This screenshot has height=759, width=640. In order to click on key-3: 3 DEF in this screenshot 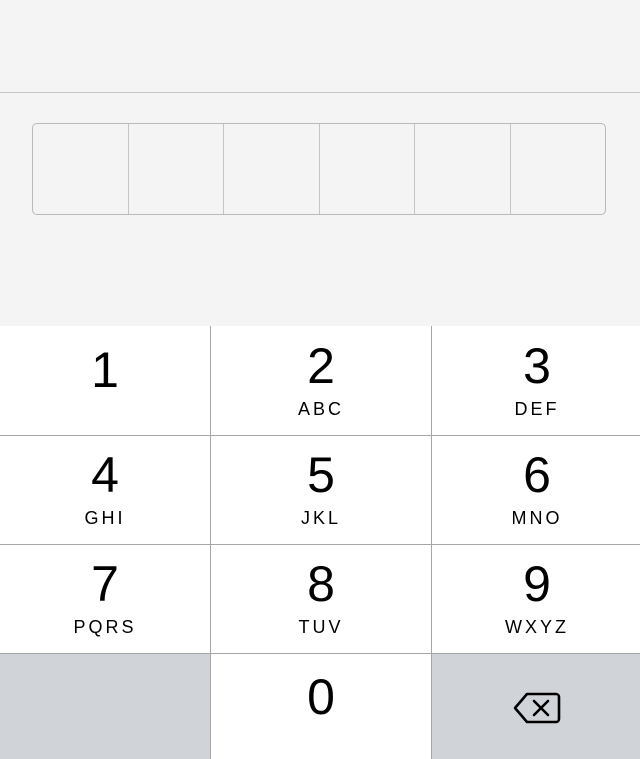, I will do `click(536, 380)`.